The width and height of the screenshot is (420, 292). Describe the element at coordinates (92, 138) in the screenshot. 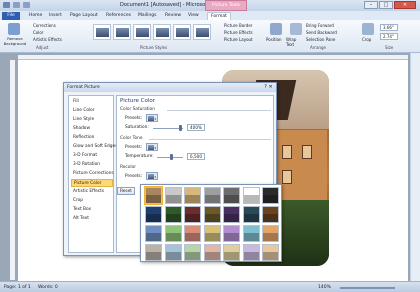

I see `nav-reflection: Reflection` at that location.